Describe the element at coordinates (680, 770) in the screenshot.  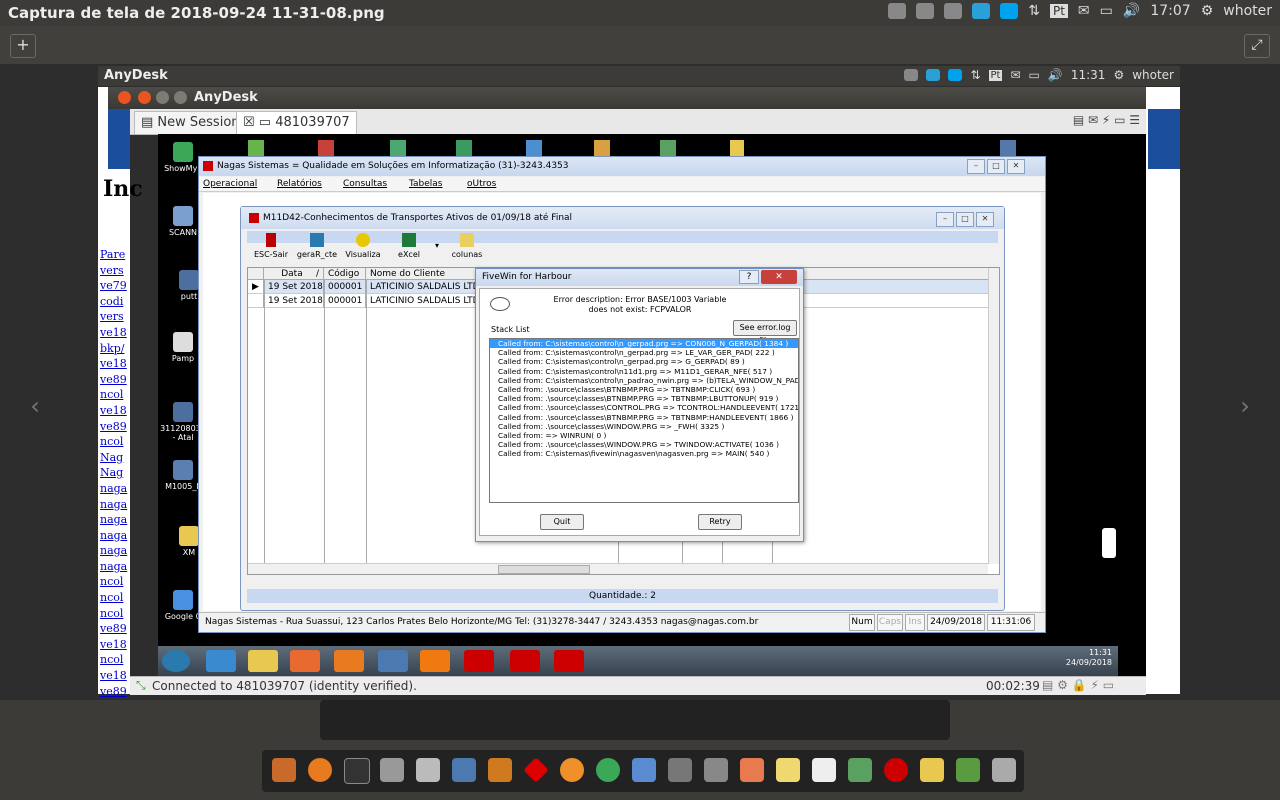
I see `calculator-icon` at that location.